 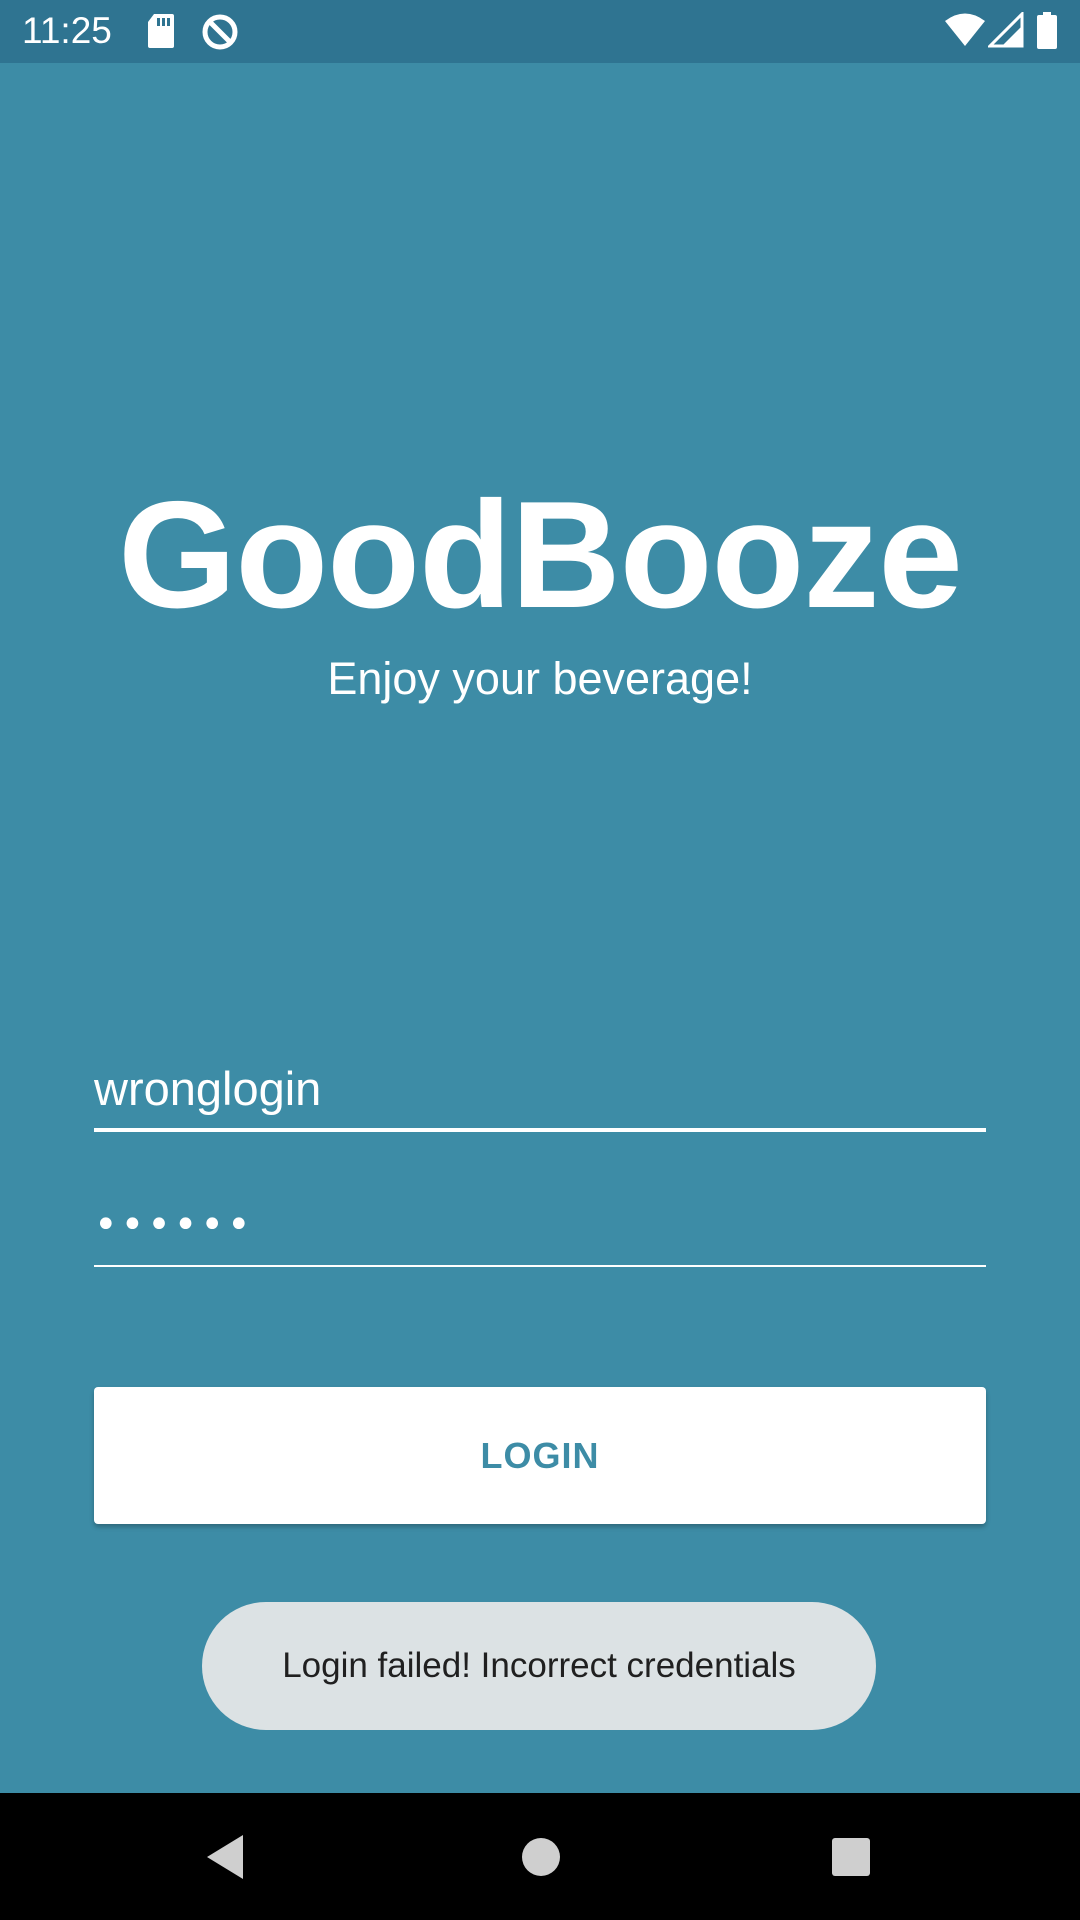 What do you see at coordinates (540, 678) in the screenshot?
I see `app-subtitle: Enjoy your beverage!` at bounding box center [540, 678].